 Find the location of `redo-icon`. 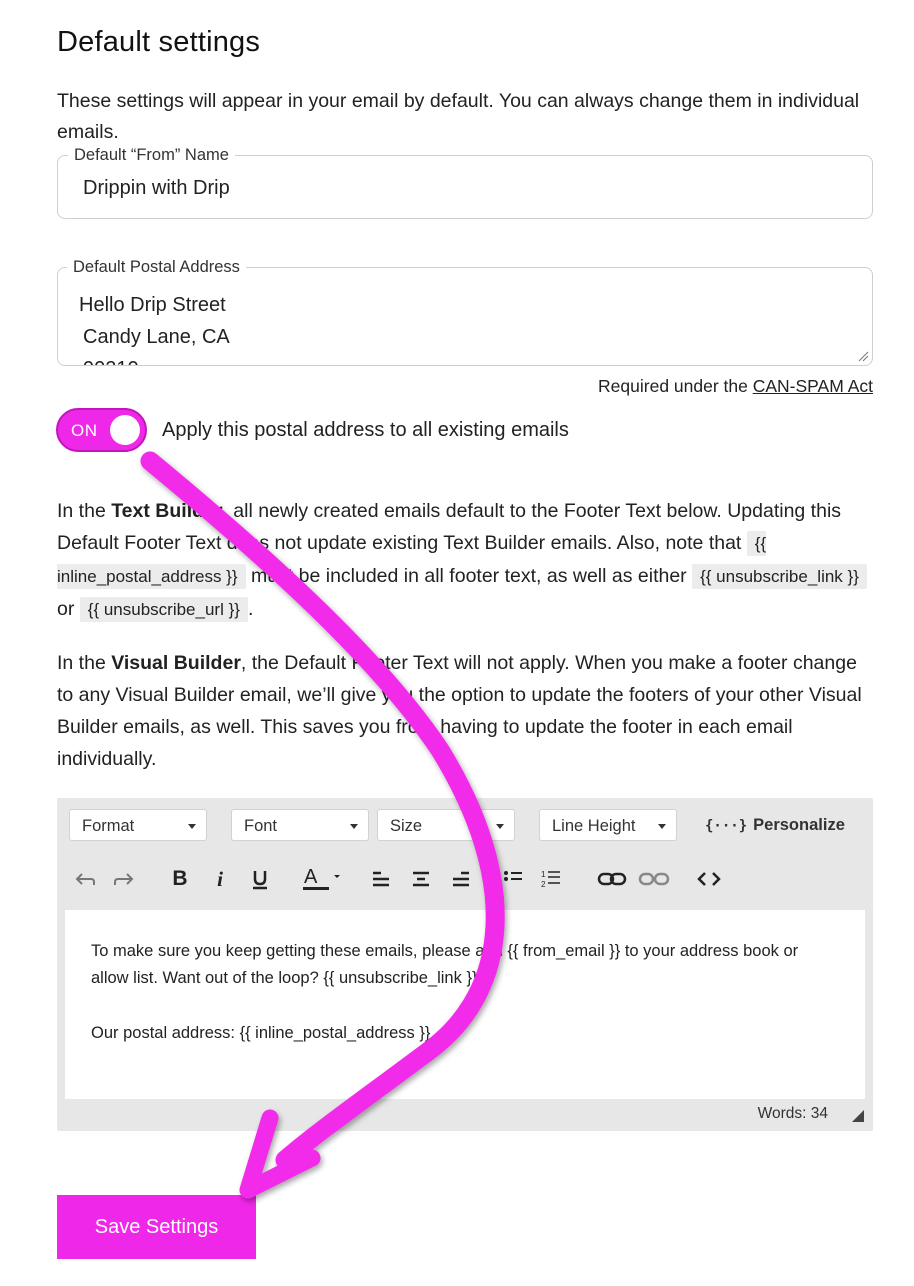

redo-icon is located at coordinates (124, 879).